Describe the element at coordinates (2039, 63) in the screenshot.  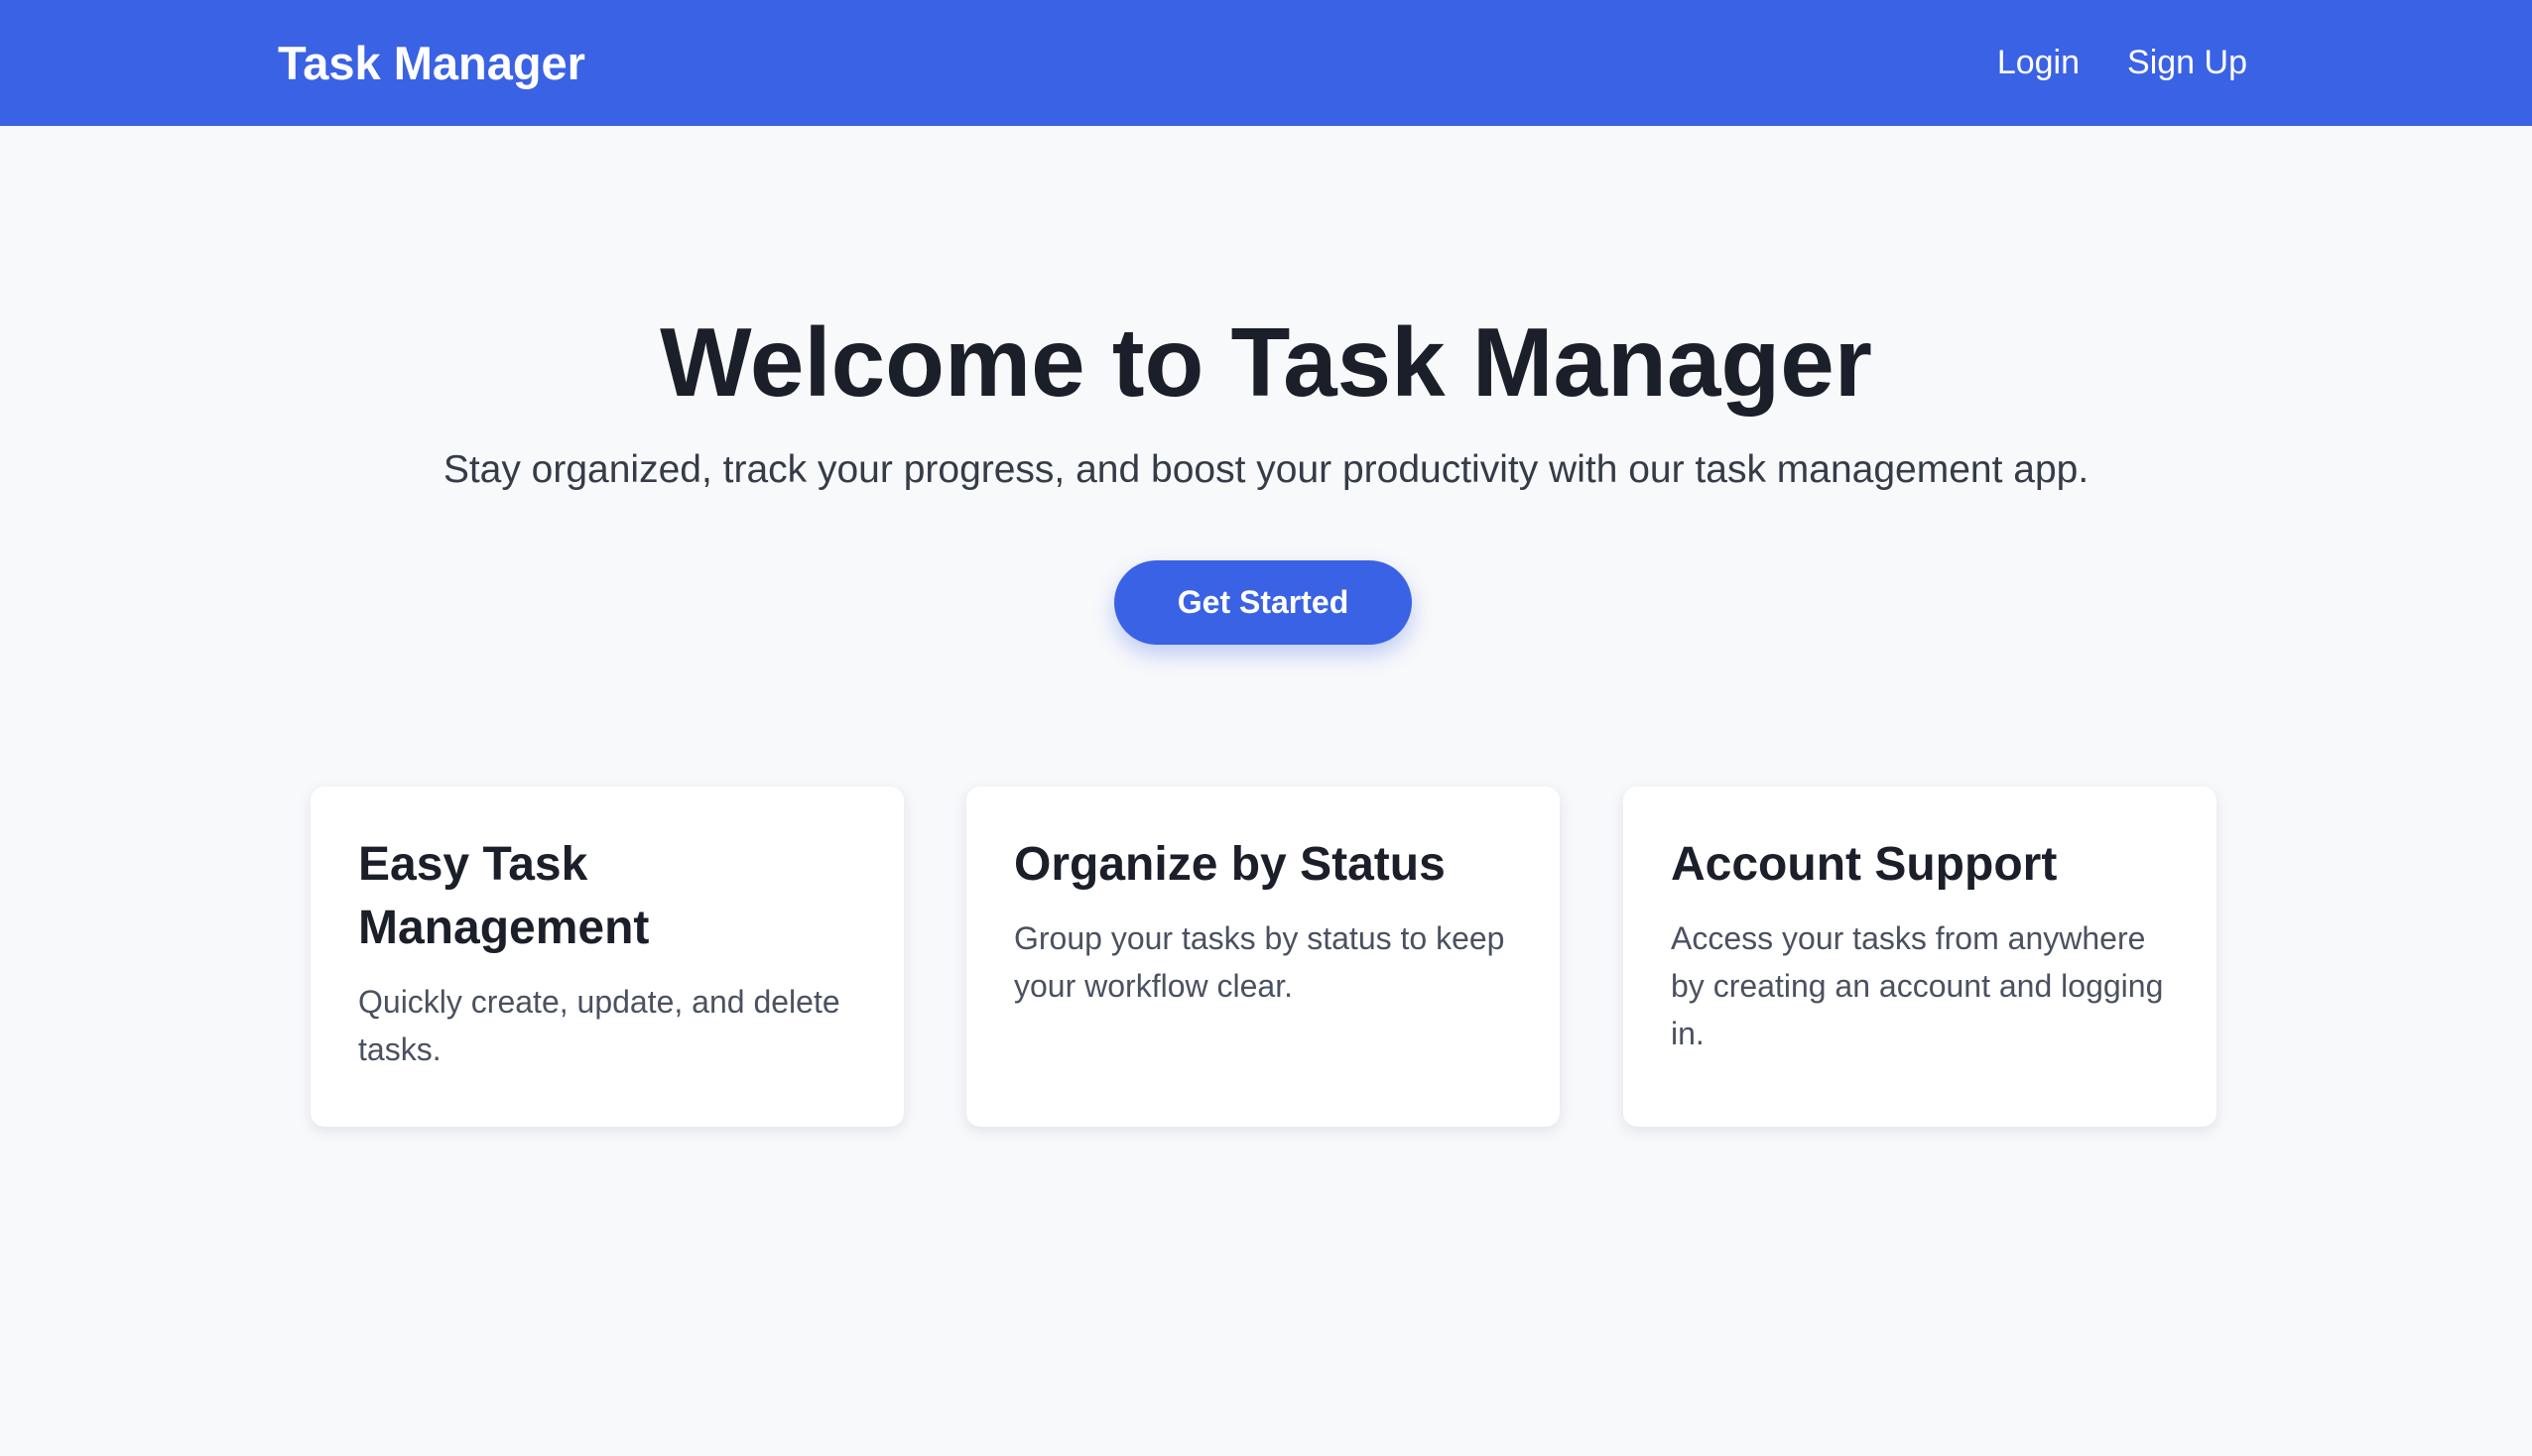
I see `login-link: Login` at that location.